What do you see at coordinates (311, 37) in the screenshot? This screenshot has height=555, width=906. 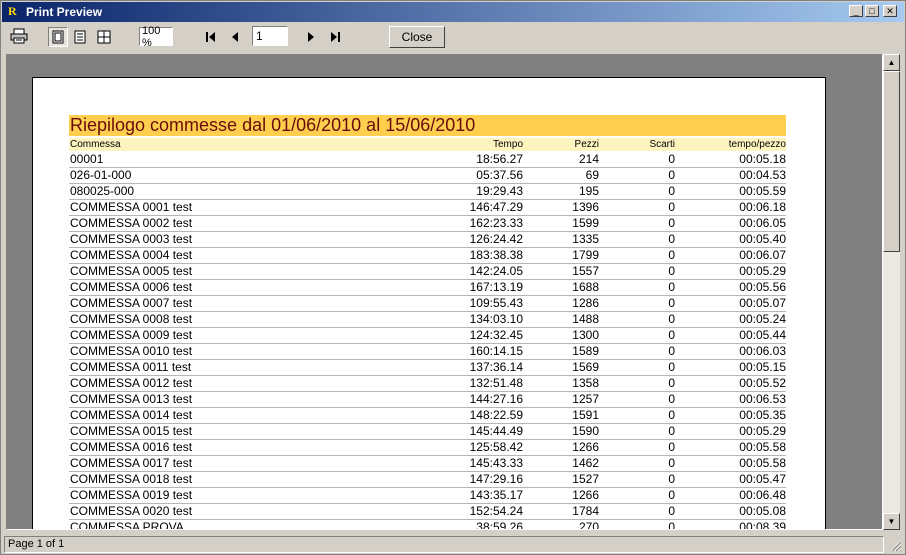 I see `next-page-button` at bounding box center [311, 37].